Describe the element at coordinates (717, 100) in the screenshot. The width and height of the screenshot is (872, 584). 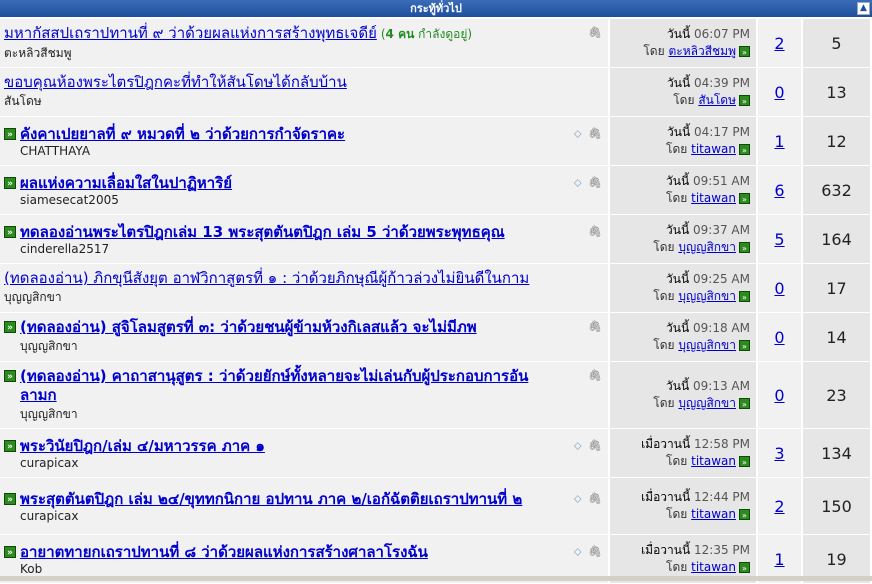
I see `last-poster-link: สันโดษ` at that location.